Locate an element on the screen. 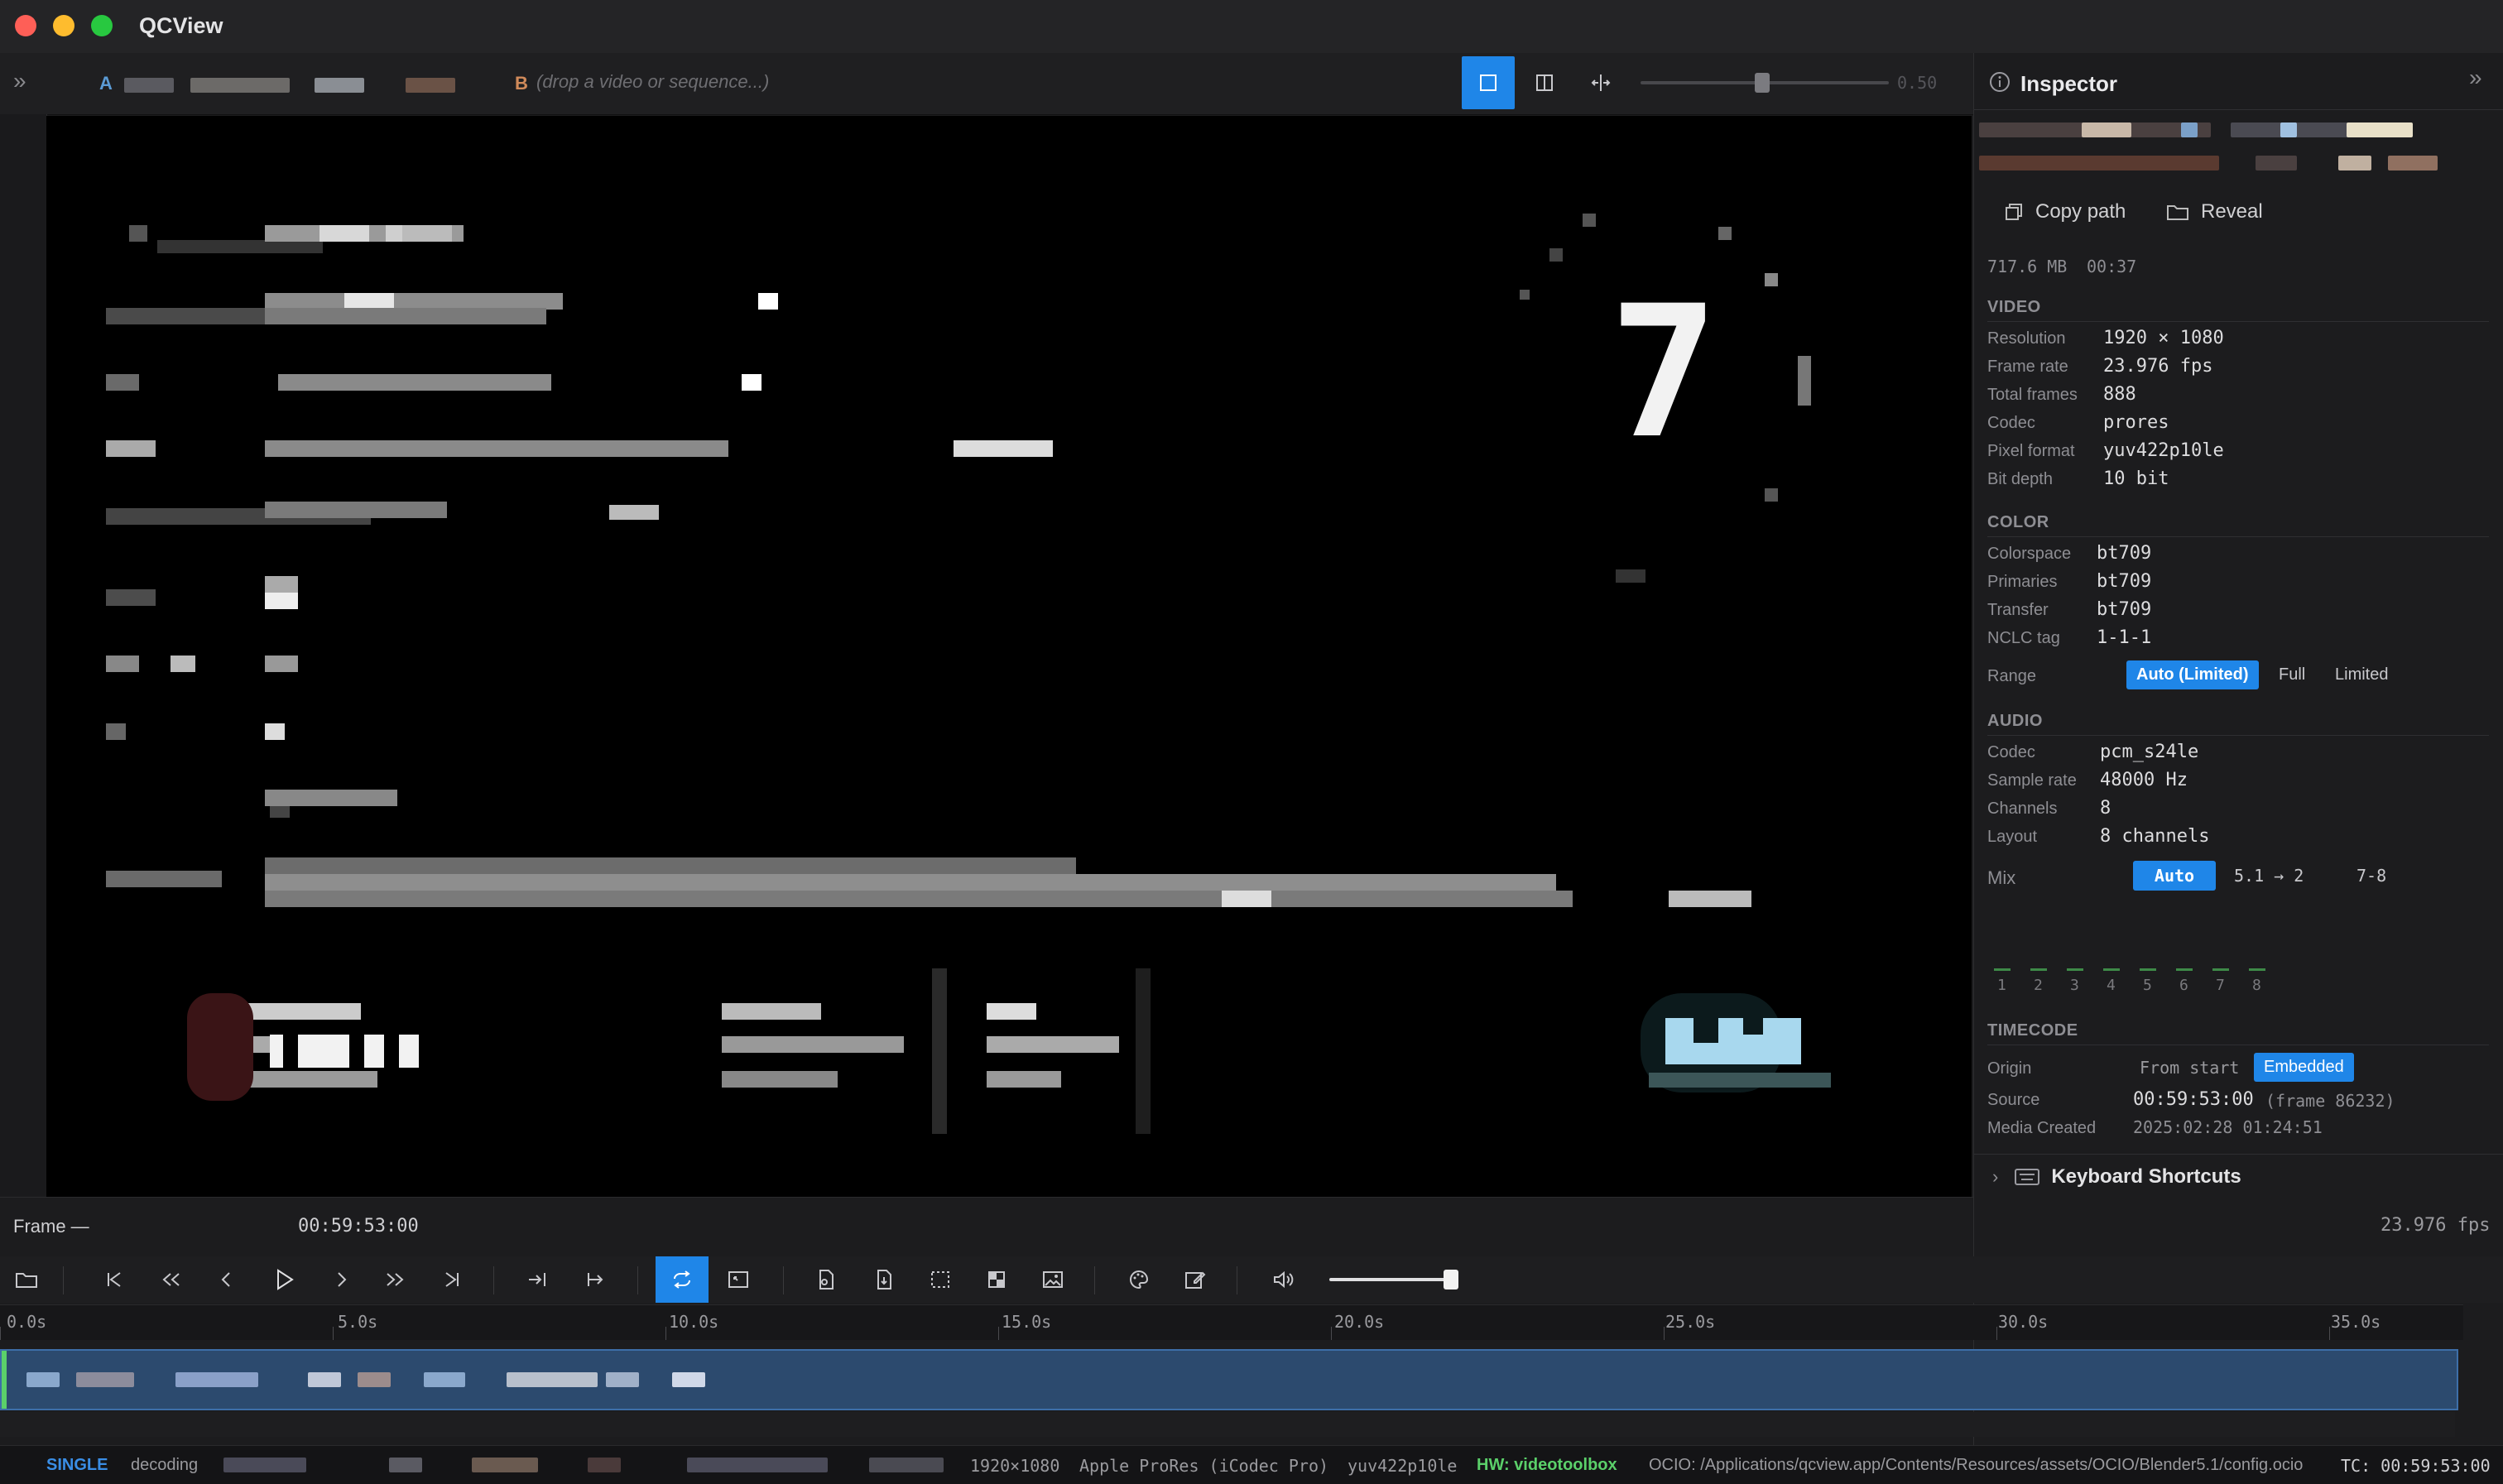  close-window-button is located at coordinates (25, 25).